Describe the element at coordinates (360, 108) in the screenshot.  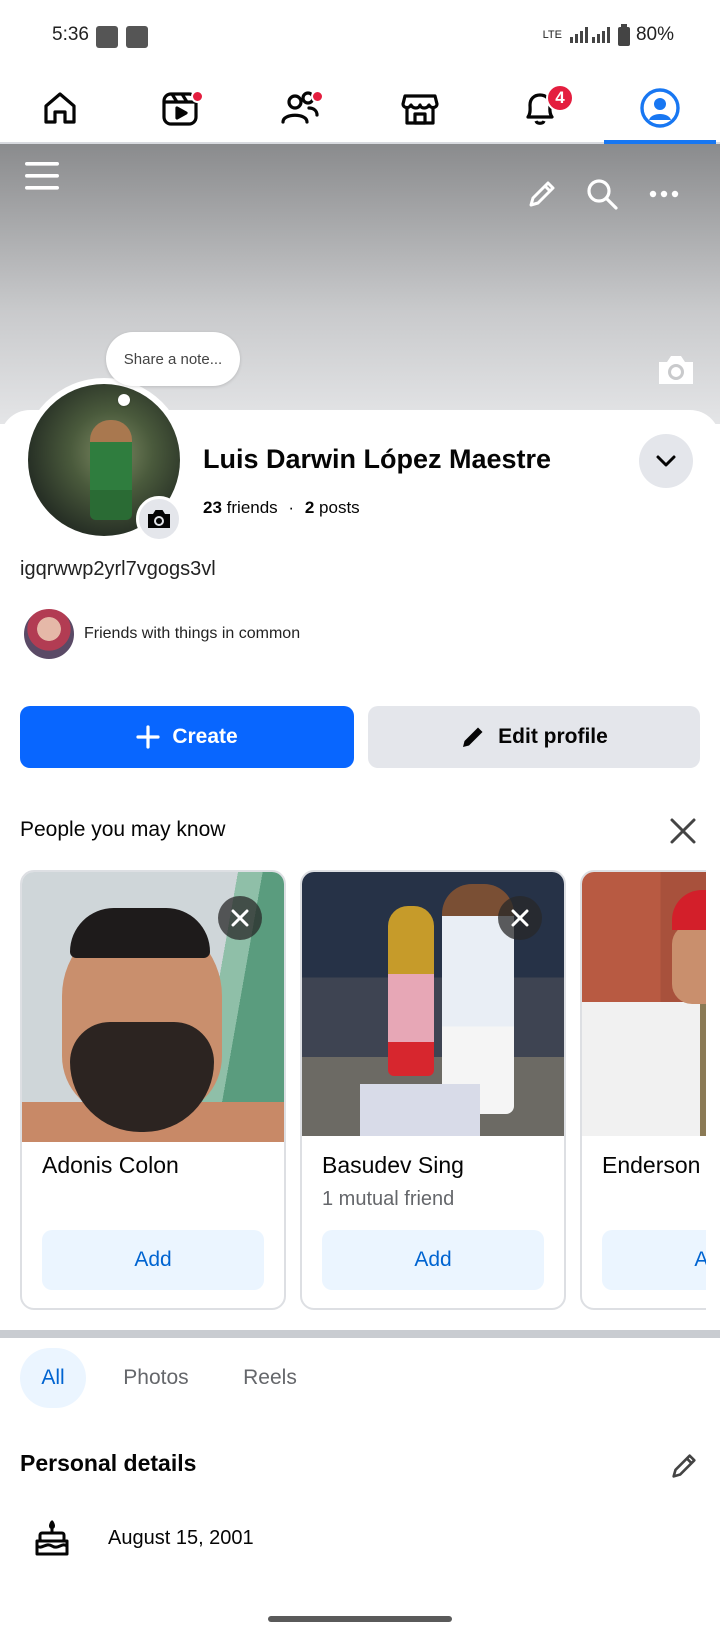
I see `top-nav: 4` at that location.